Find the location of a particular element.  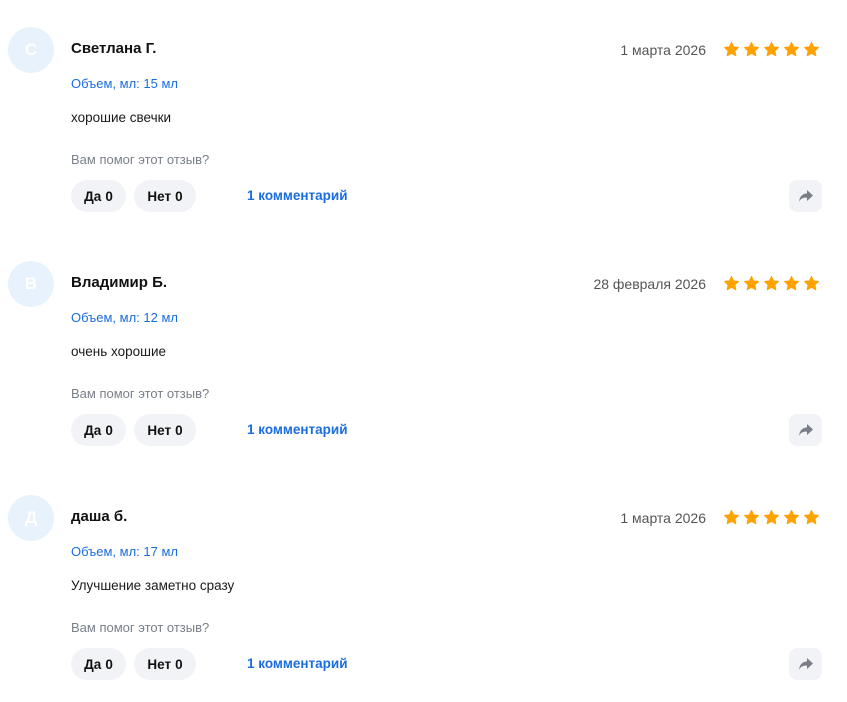

review-text: очень хорошие is located at coordinates (118, 351).